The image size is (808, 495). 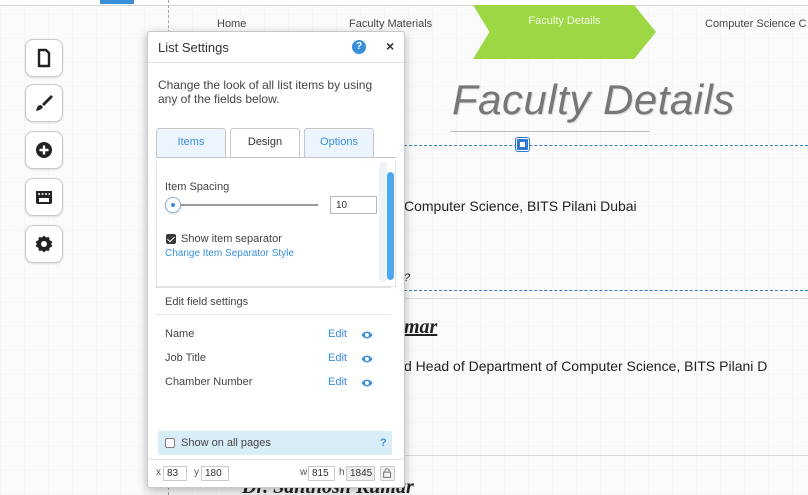 What do you see at coordinates (209, 382) in the screenshot?
I see `field-chamber-number: Chamber Number` at bounding box center [209, 382].